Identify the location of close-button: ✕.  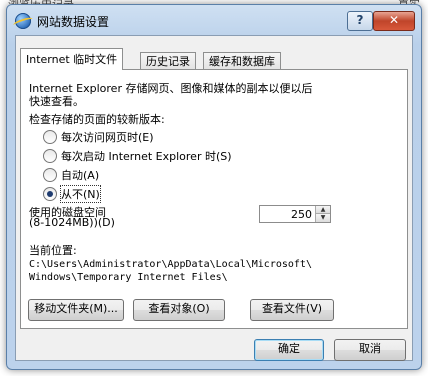
(394, 21).